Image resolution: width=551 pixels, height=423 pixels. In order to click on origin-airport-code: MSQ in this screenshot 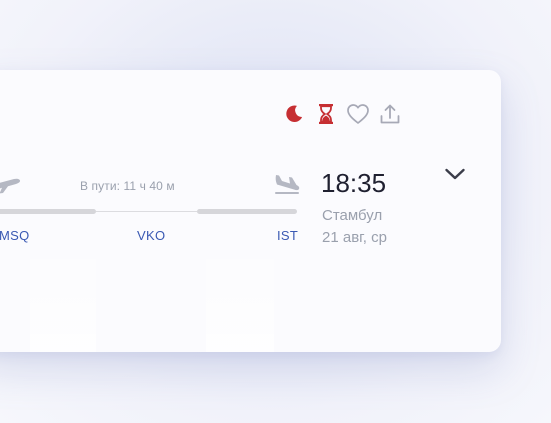, I will do `click(15, 235)`.